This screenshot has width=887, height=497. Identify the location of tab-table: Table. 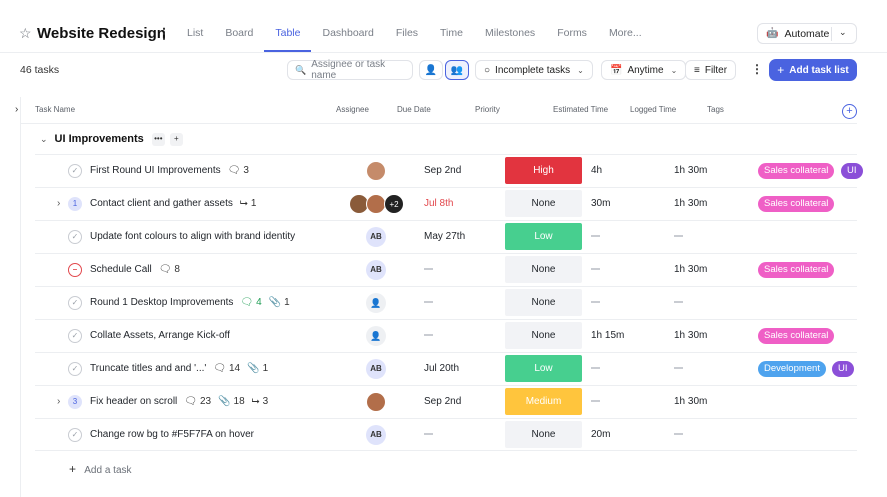
(288, 35).